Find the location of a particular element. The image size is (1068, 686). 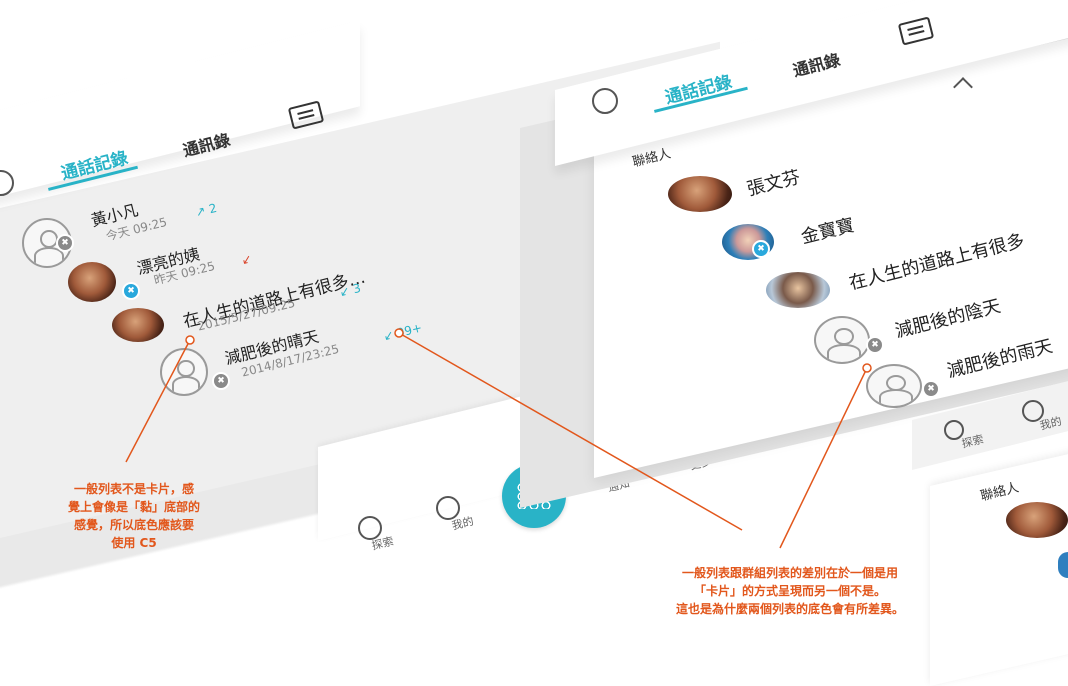

annotation-line: 「卡片」的方式呈現而另一個不是。 is located at coordinates (789, 591).